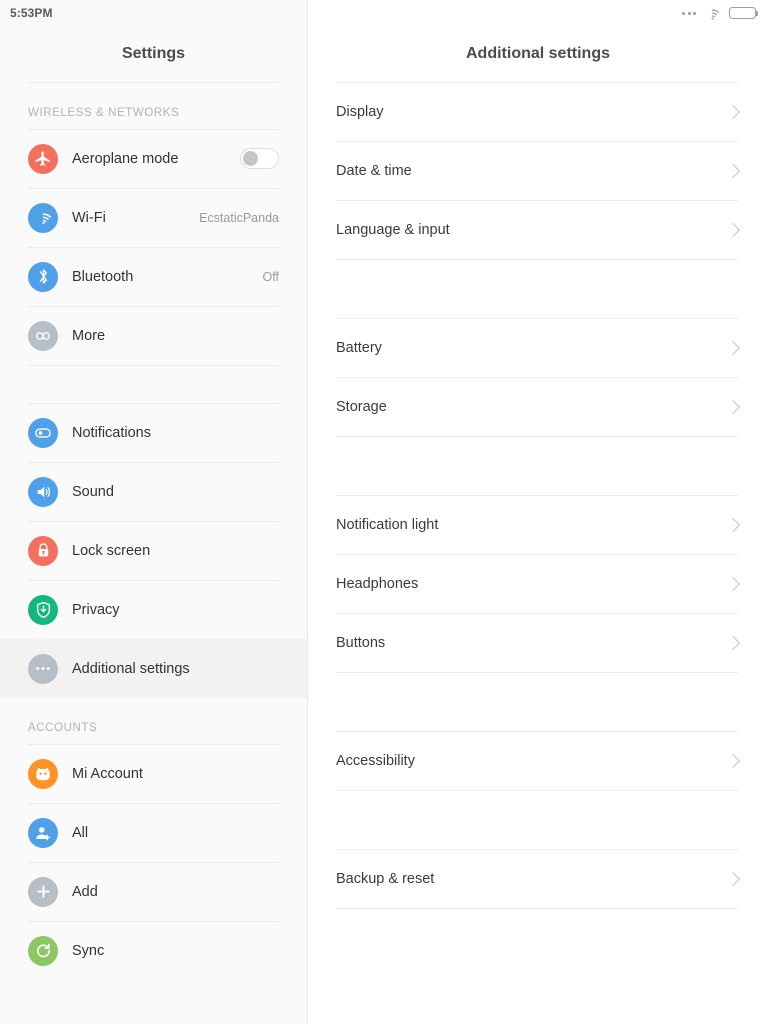  What do you see at coordinates (153, 217) in the screenshot?
I see `sidebar-item-wifi: Wi-Fi EcstaticPanda` at bounding box center [153, 217].